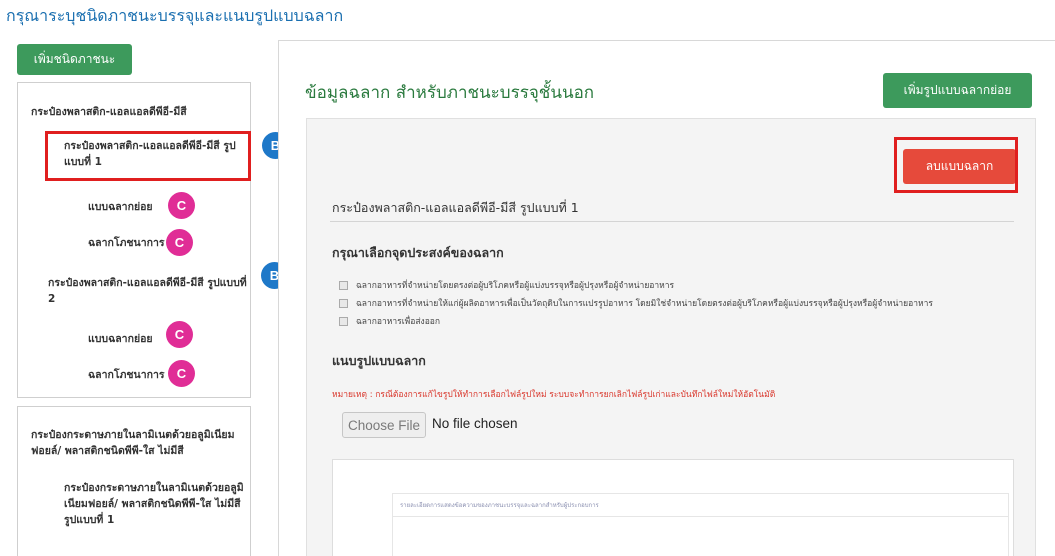 The height and width of the screenshot is (556, 1055). What do you see at coordinates (179, 242) in the screenshot?
I see `badge-c-2: C` at bounding box center [179, 242].